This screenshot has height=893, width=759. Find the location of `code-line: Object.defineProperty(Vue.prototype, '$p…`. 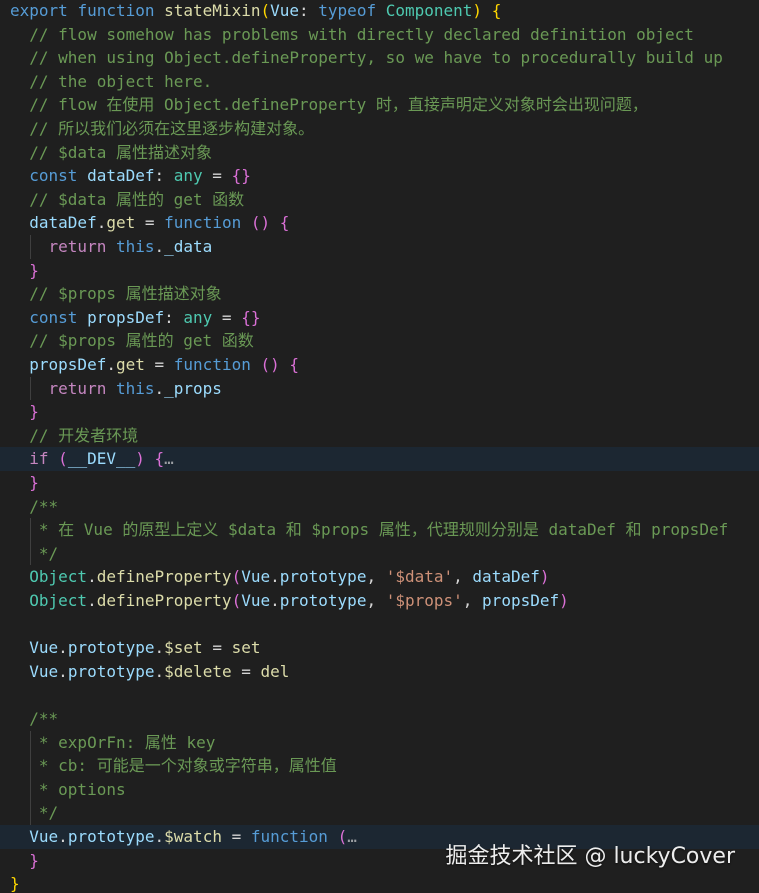

code-line: Object.defineProperty(Vue.prototype, '$p… is located at coordinates (379, 601).